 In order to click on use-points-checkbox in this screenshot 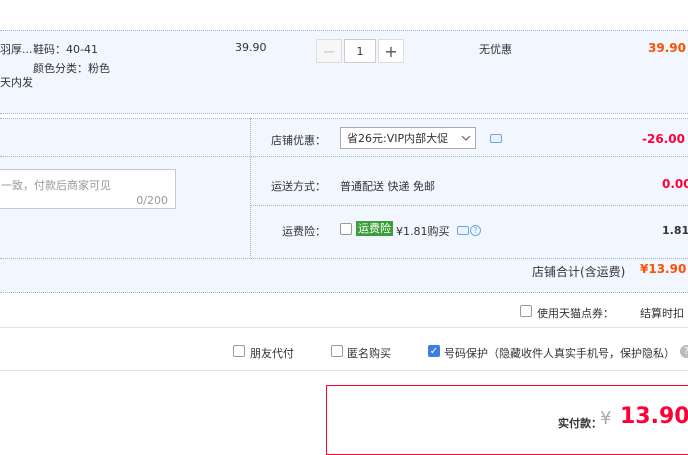, I will do `click(526, 311)`.